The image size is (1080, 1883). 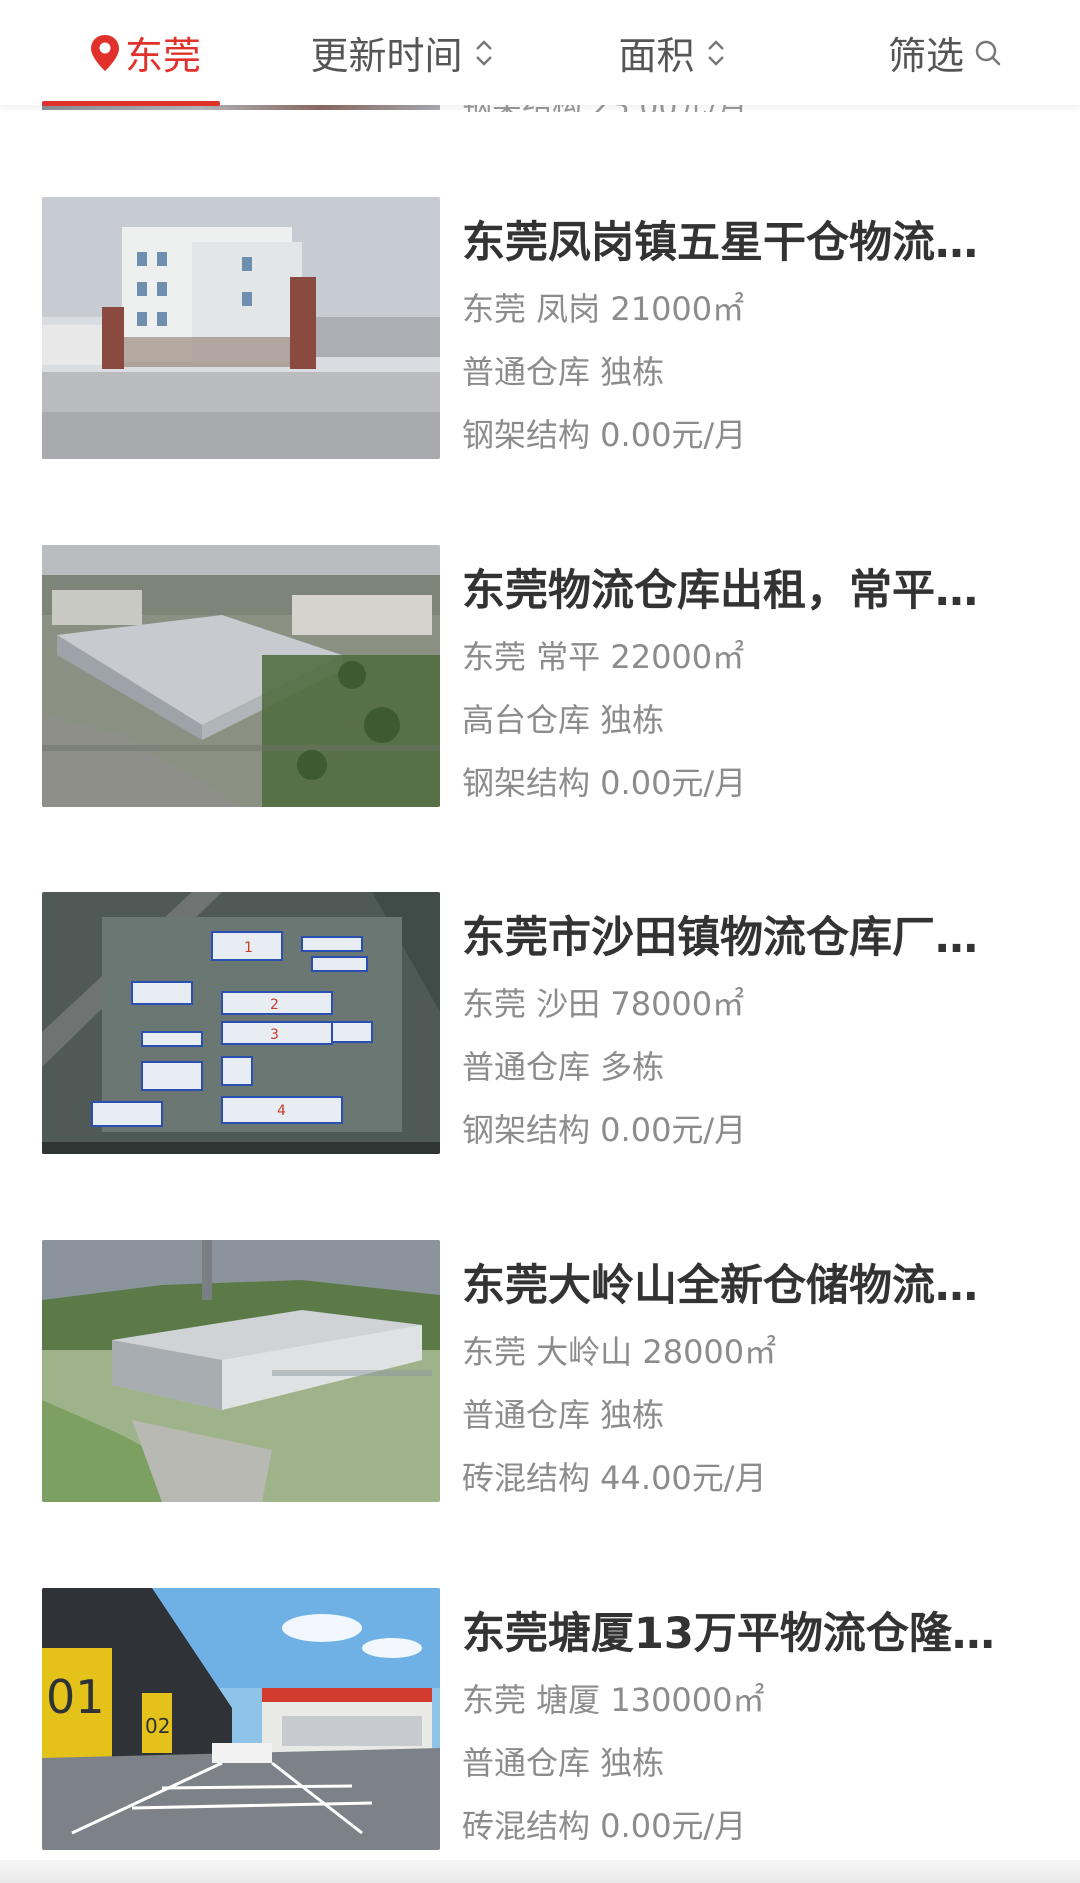 What do you see at coordinates (613, 1700) in the screenshot?
I see `listing-location: 东莞 塘厦 130000㎡` at bounding box center [613, 1700].